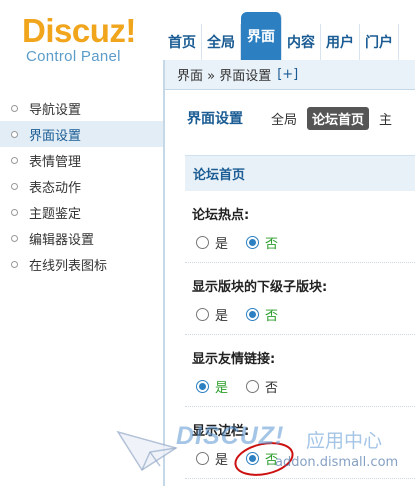 The width and height of the screenshot is (415, 486). Describe the element at coordinates (260, 287) in the screenshot. I see `setting-label: 显示版块的下级子版块:` at that location.